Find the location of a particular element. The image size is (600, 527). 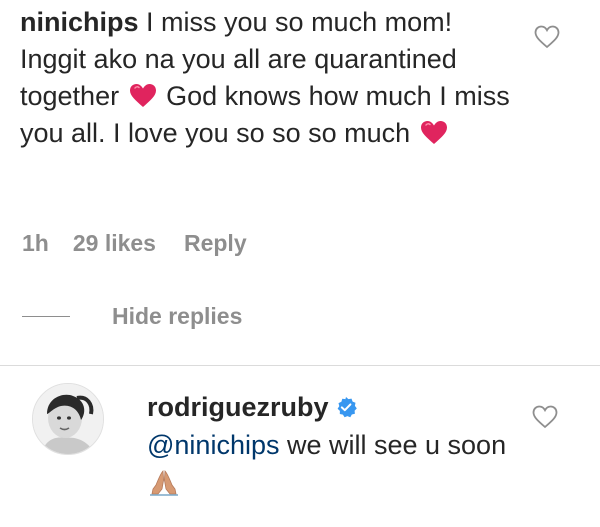

hide-replies-button: Hide replies is located at coordinates (132, 316).